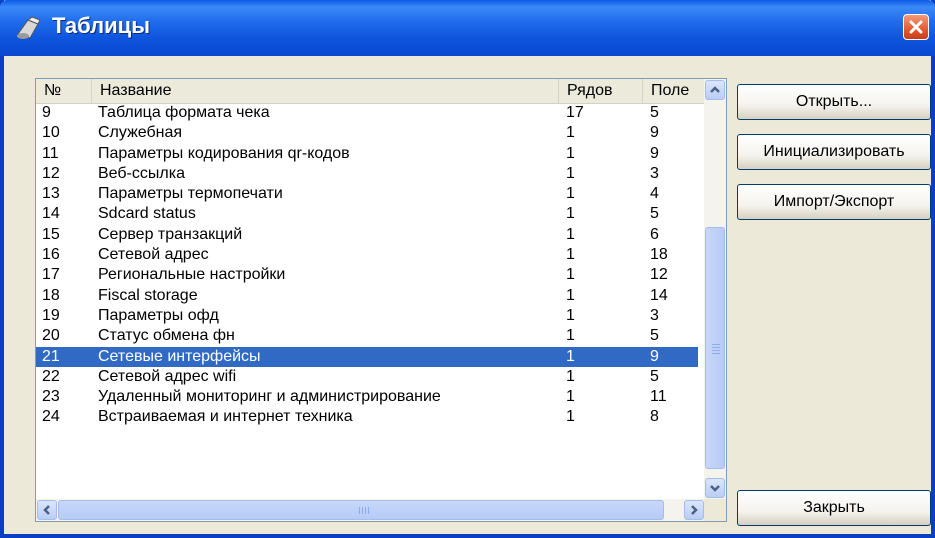 This screenshot has height=538, width=935. I want to click on row-fields-count: 14, so click(659, 295).